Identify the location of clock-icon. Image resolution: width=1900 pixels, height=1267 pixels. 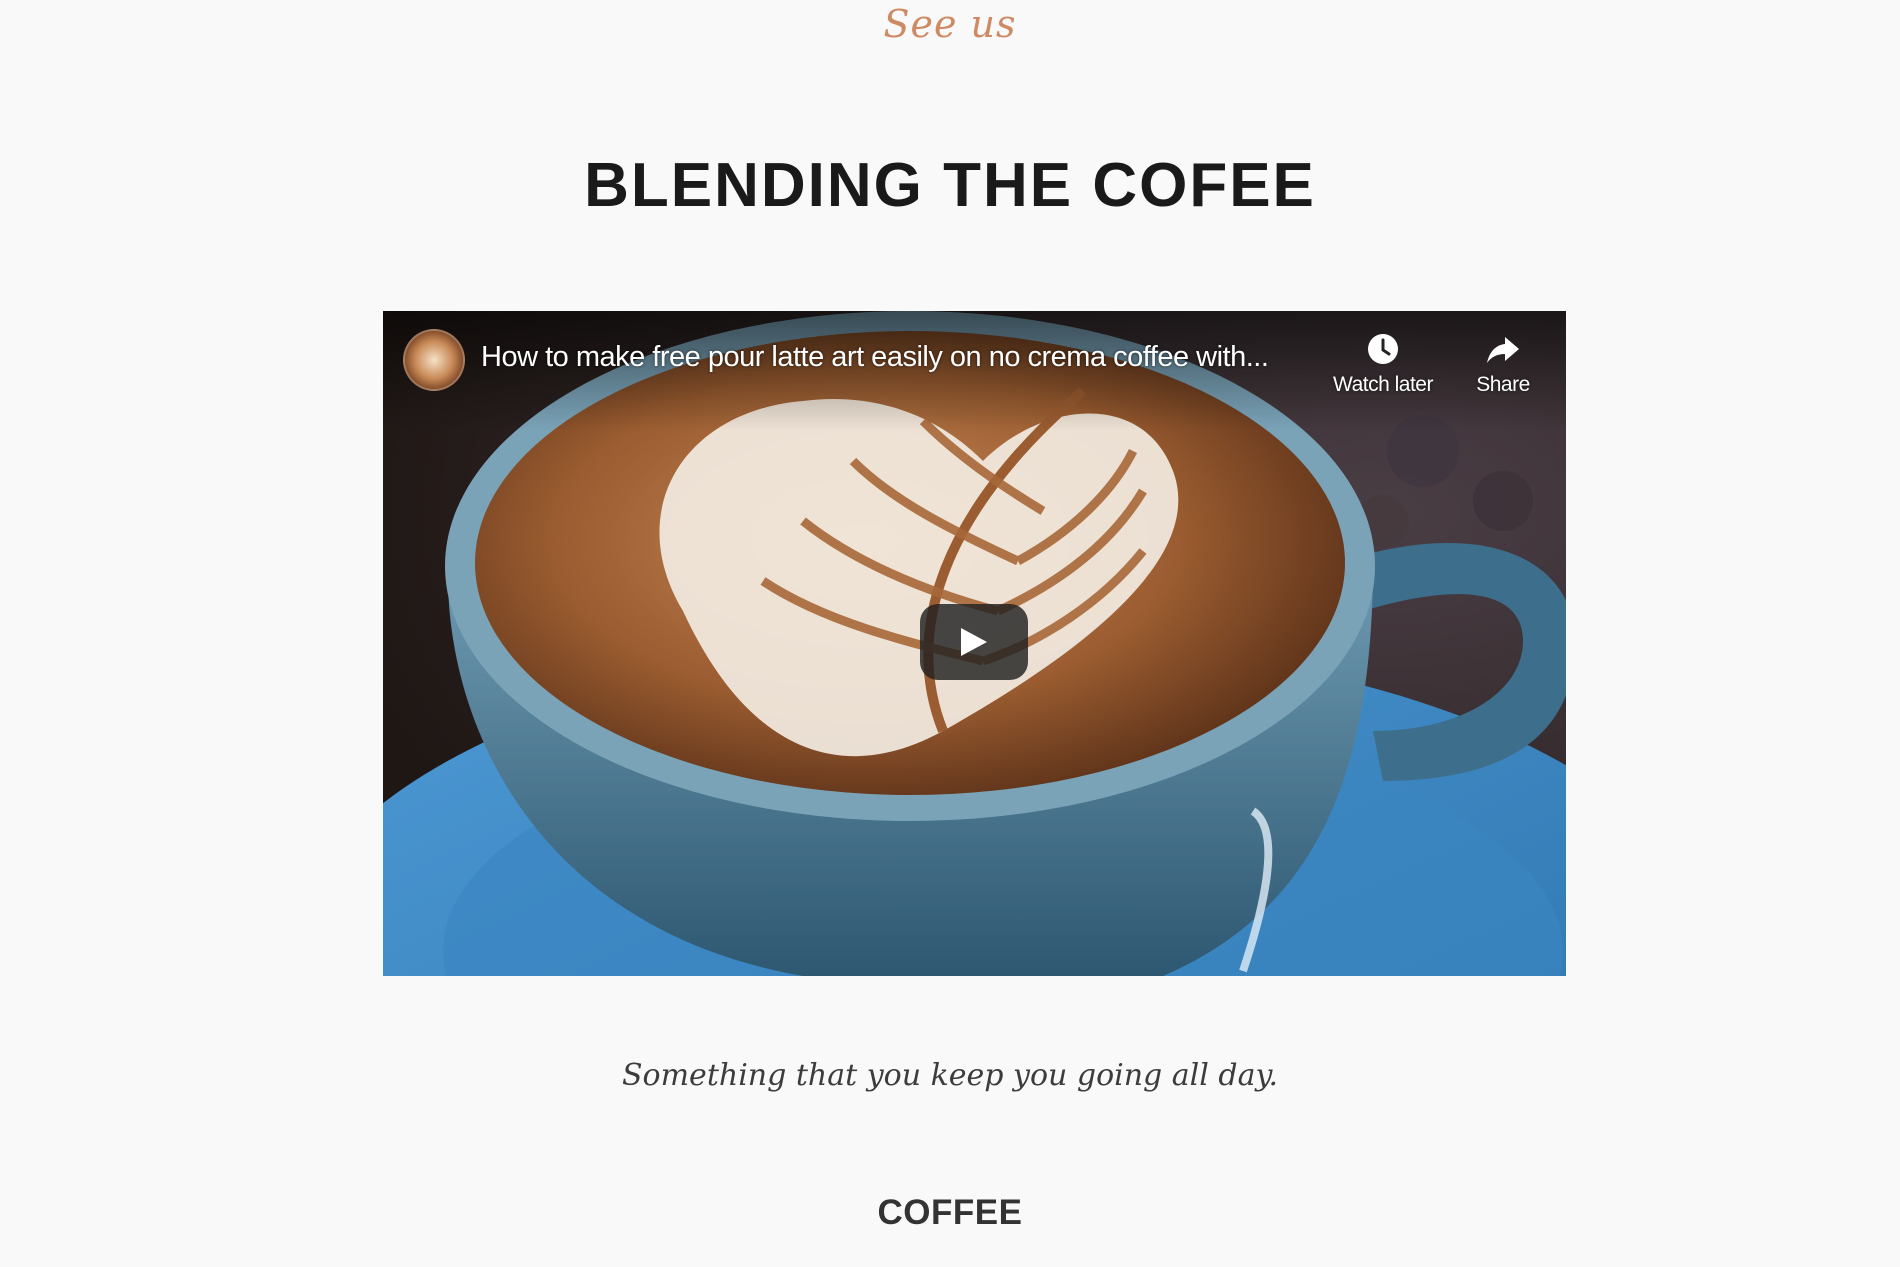
(1383, 349).